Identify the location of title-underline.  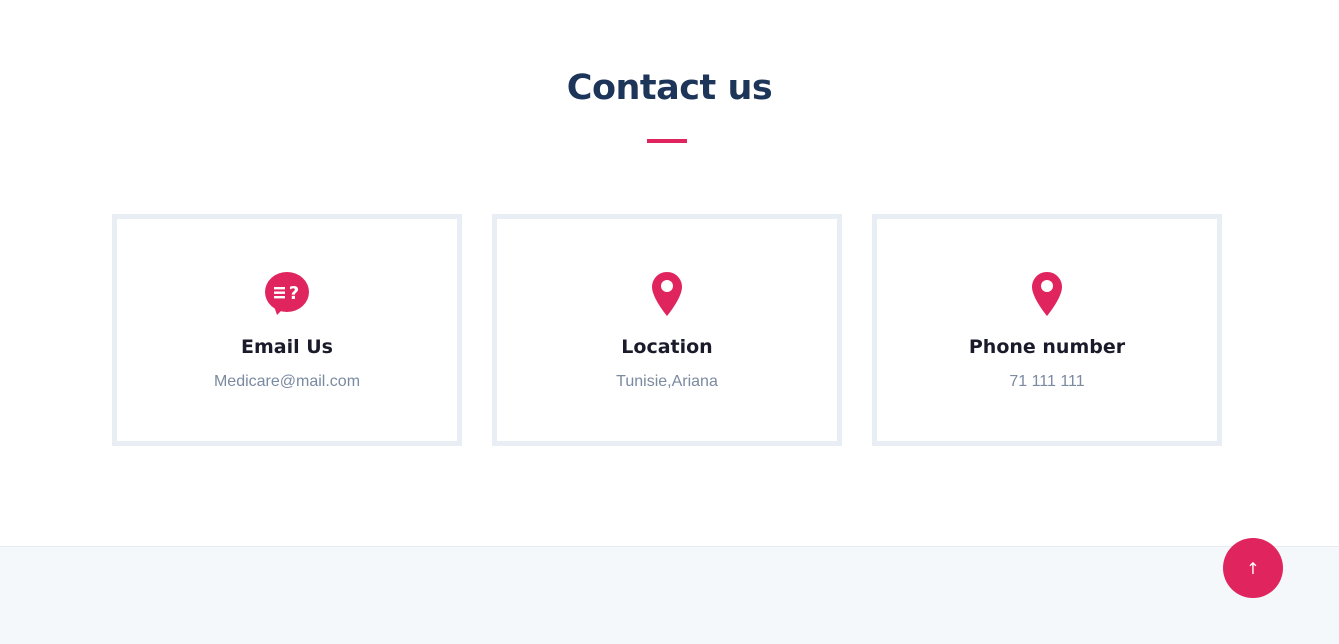
(667, 141).